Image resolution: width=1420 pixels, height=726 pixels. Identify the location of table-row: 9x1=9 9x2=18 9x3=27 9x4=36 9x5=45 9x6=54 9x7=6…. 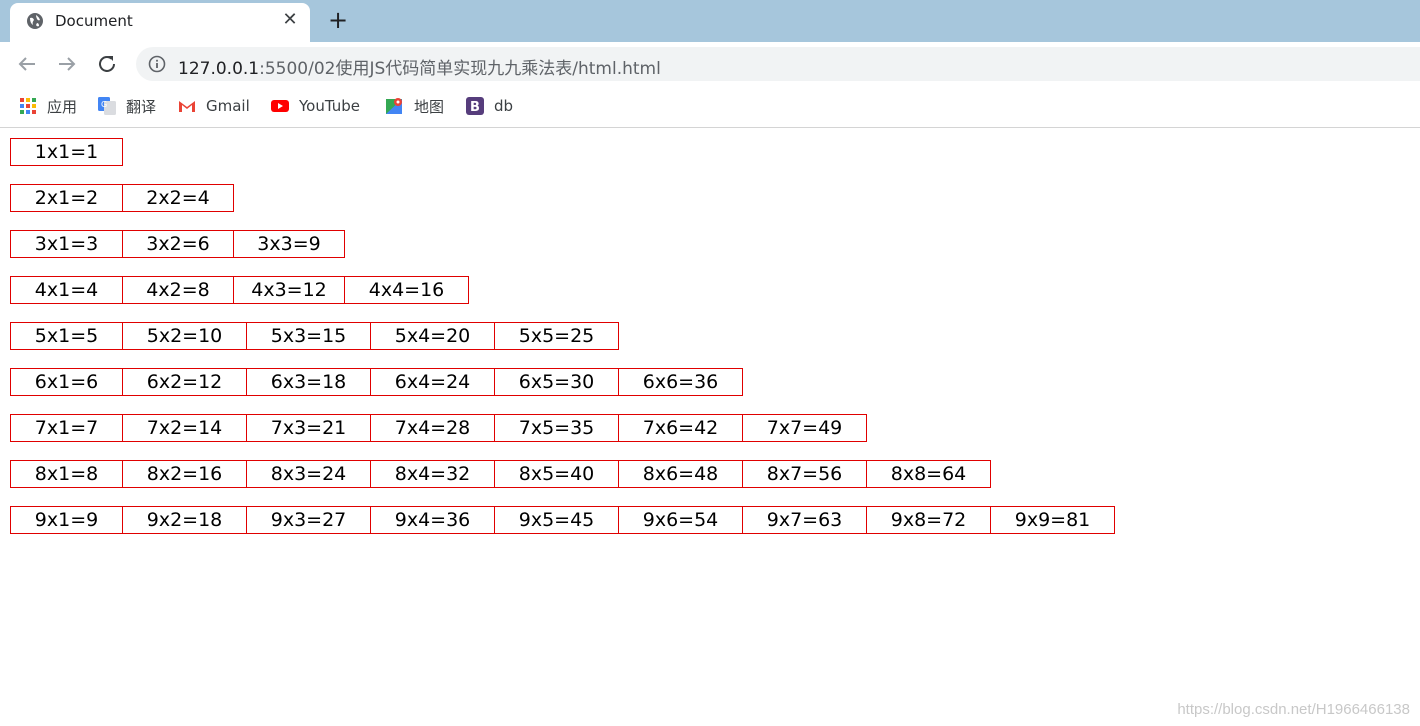
(562, 520).